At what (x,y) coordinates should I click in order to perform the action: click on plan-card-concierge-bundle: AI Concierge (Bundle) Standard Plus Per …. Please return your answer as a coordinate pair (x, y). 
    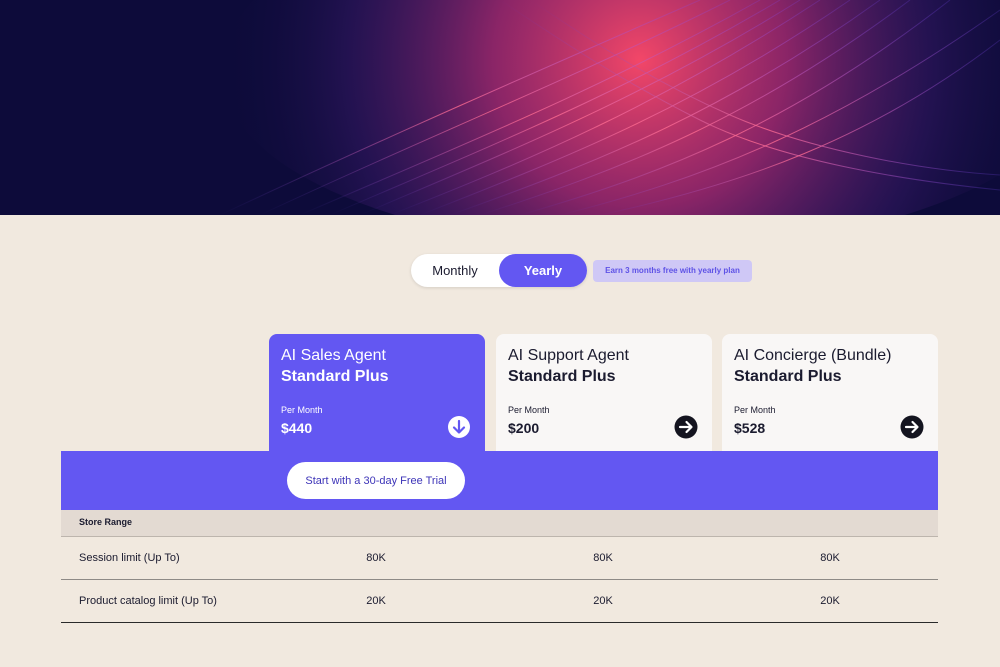
    Looking at the image, I should click on (830, 399).